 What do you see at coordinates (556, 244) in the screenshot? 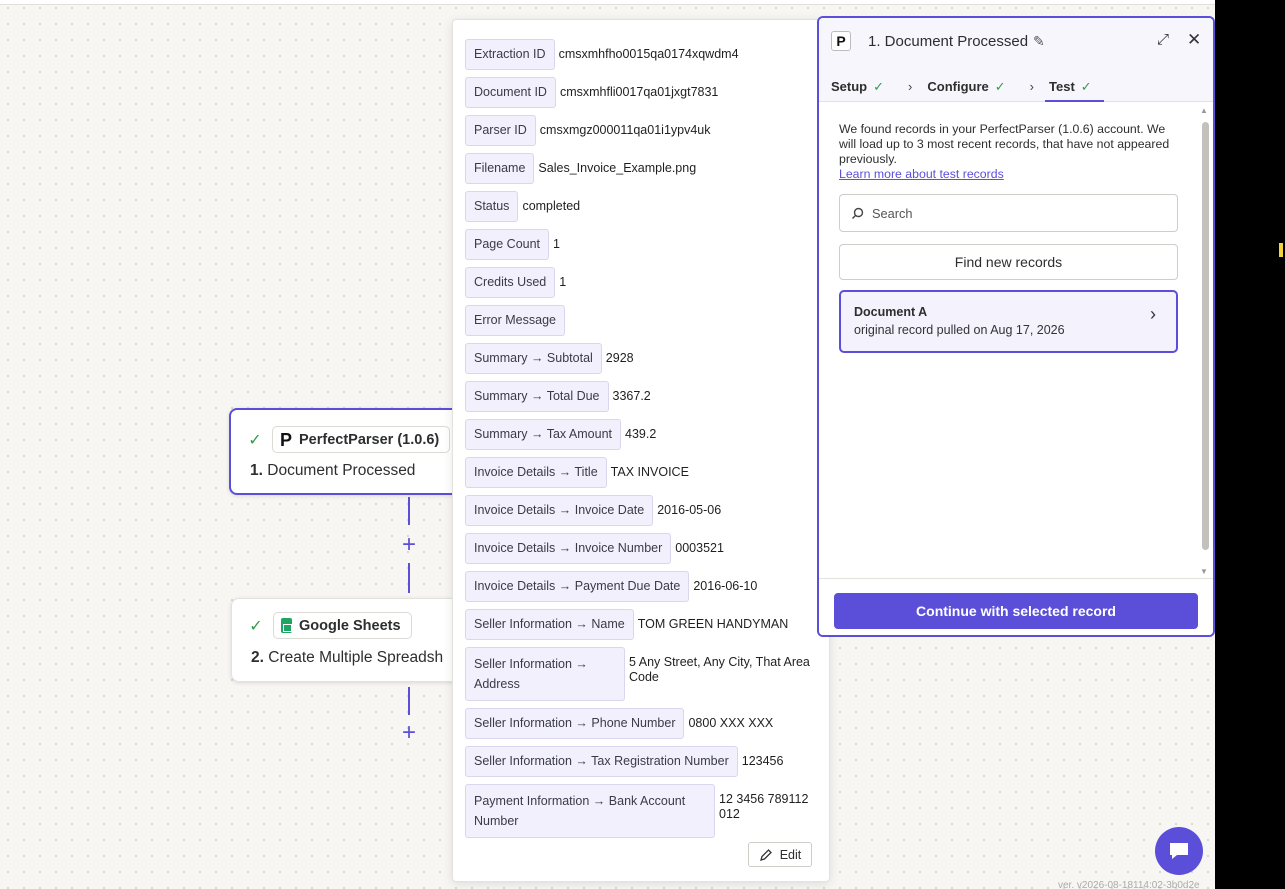
I see `field-value: 1` at bounding box center [556, 244].